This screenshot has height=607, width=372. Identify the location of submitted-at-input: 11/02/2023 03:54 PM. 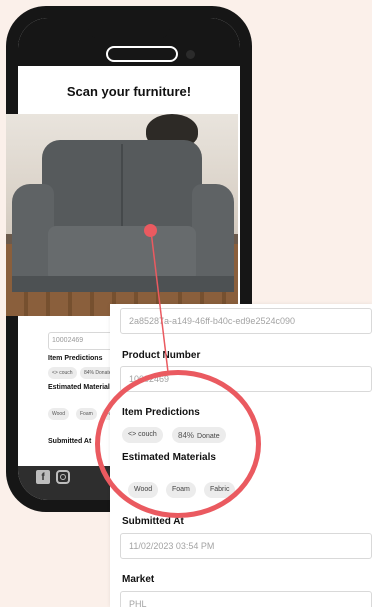
(246, 546).